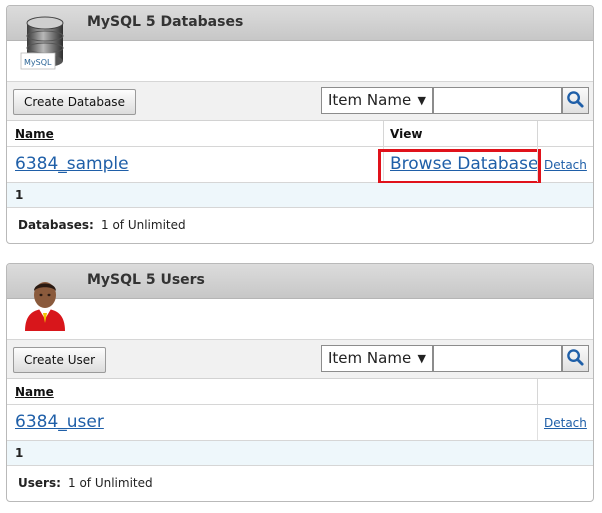  What do you see at coordinates (42, 43) in the screenshot?
I see `mysql-database-icon: MySQL` at bounding box center [42, 43].